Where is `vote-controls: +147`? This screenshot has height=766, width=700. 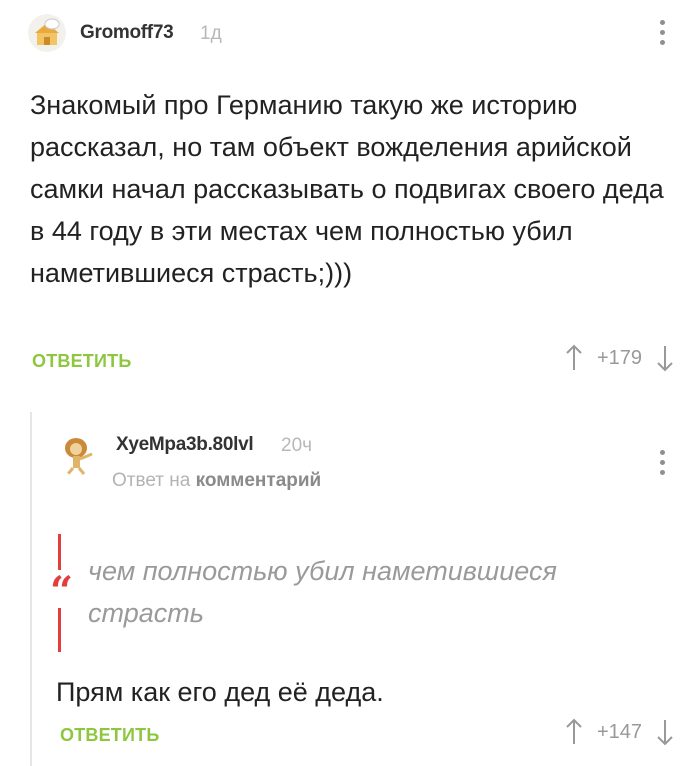 vote-controls: +147 is located at coordinates (619, 732).